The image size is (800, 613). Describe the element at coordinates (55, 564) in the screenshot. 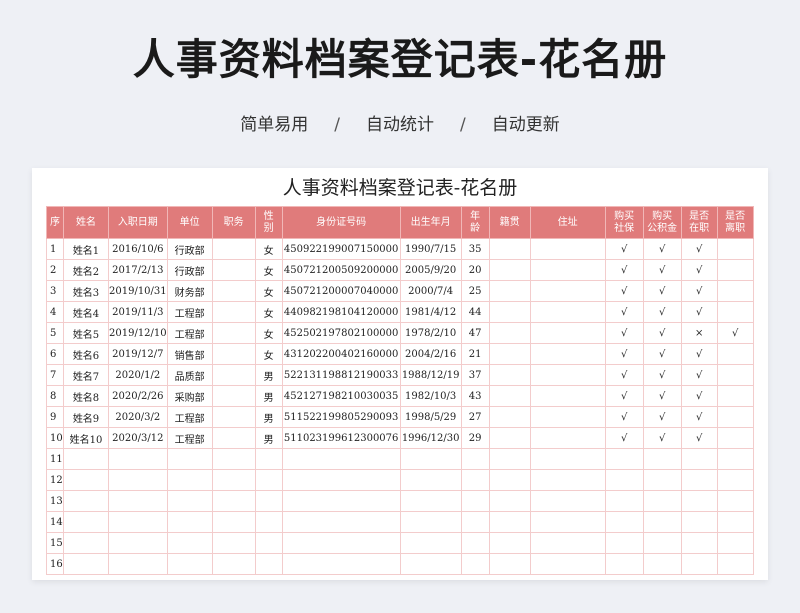

I see `table-cell: 16` at that location.